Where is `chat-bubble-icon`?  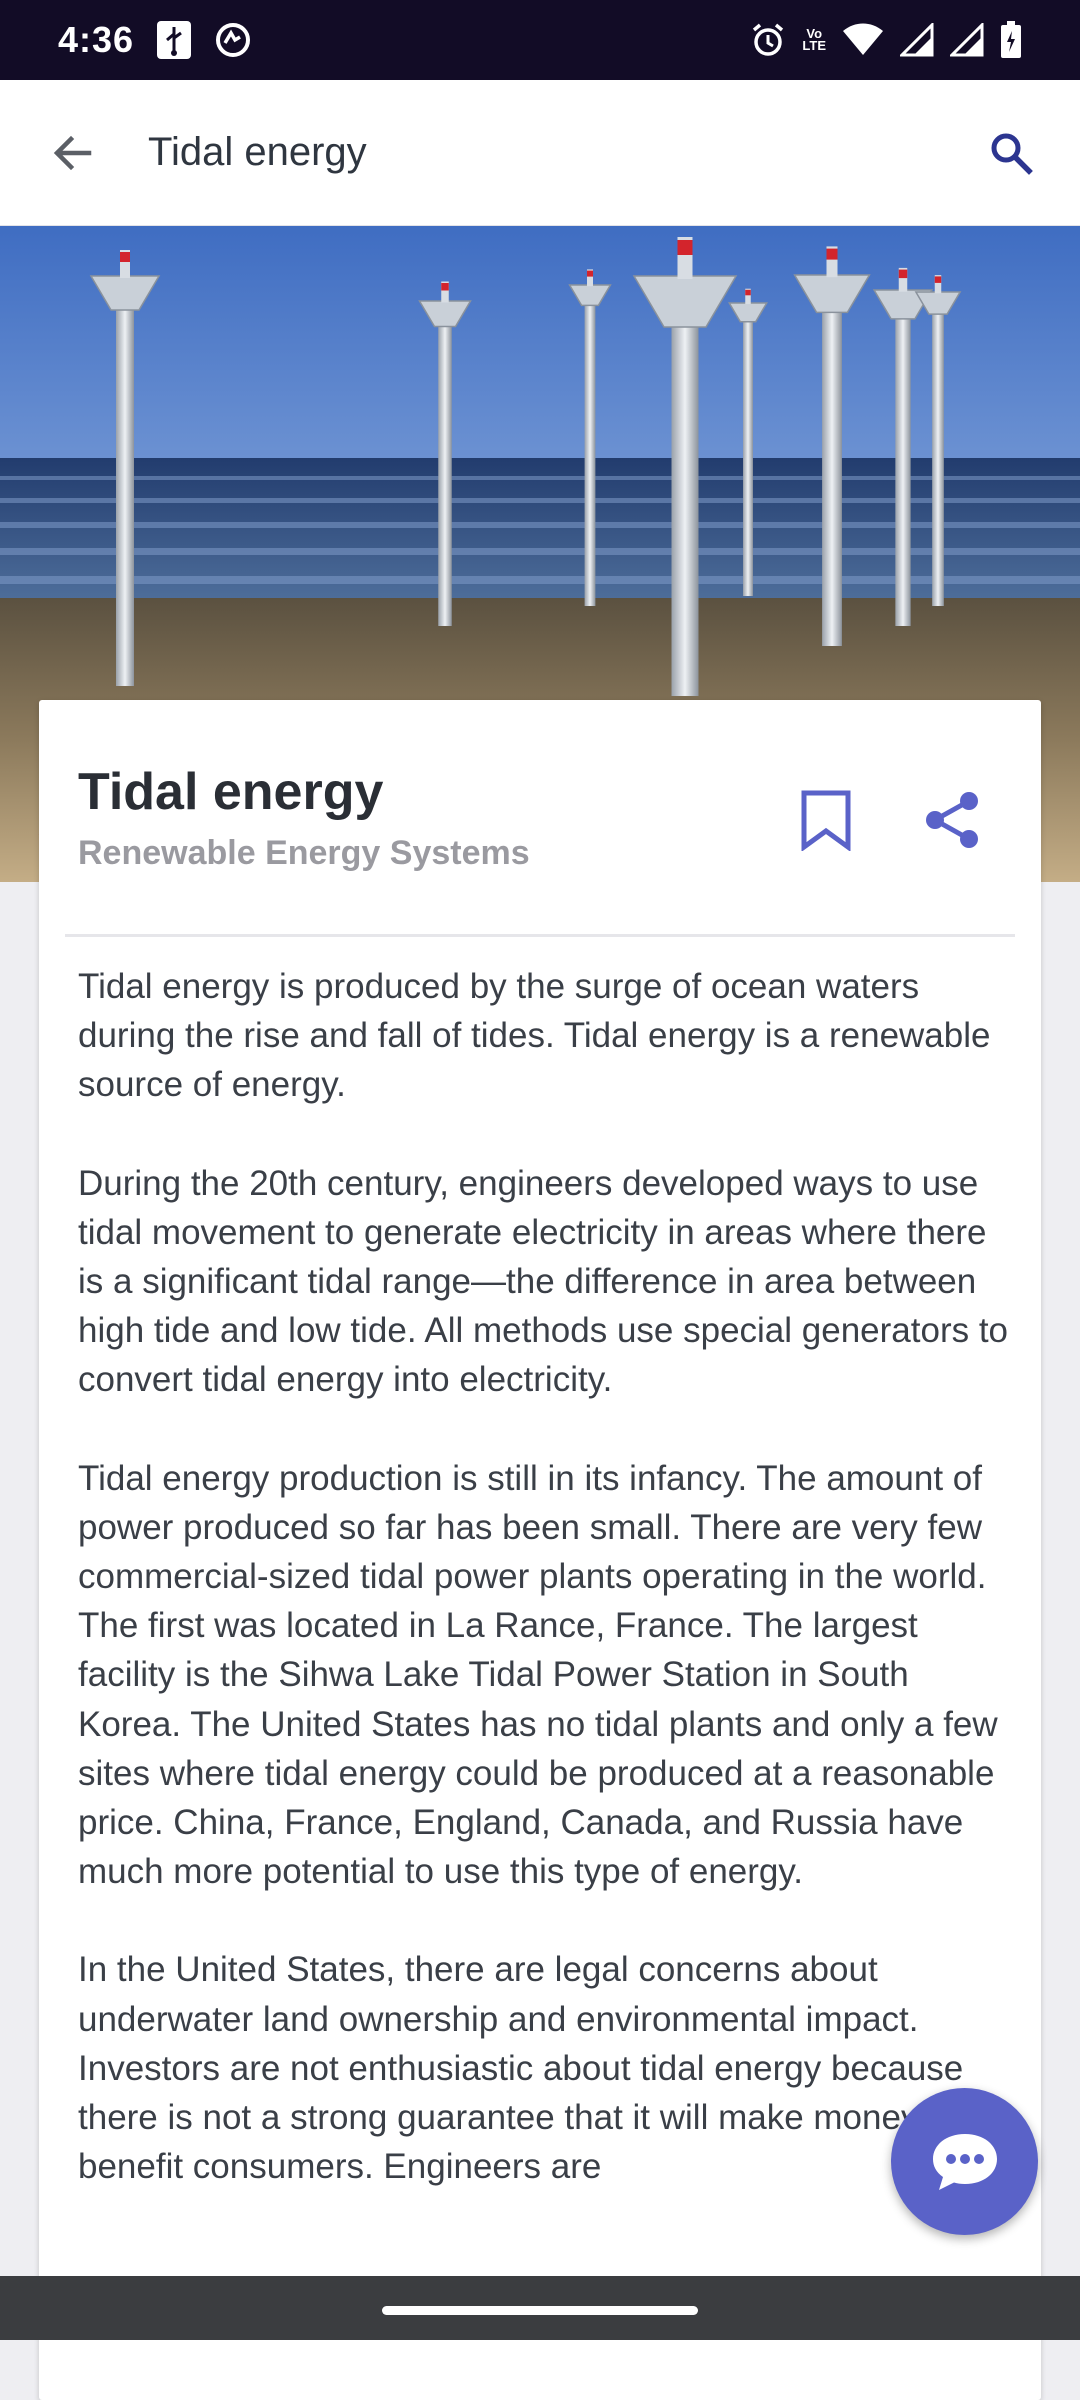 chat-bubble-icon is located at coordinates (964, 2161).